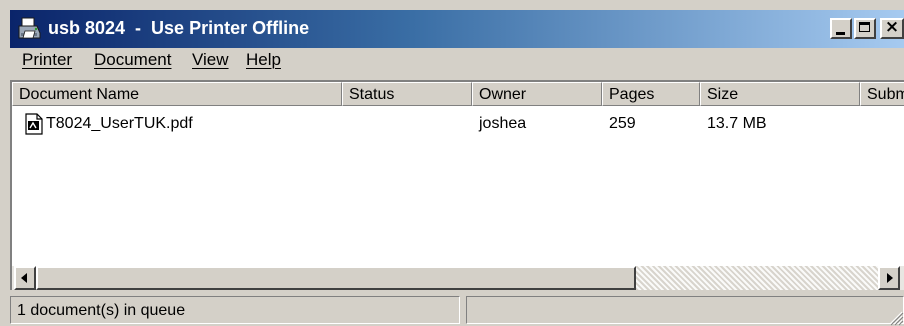 The width and height of the screenshot is (904, 326). I want to click on size-cell: 13.7 MB, so click(737, 123).